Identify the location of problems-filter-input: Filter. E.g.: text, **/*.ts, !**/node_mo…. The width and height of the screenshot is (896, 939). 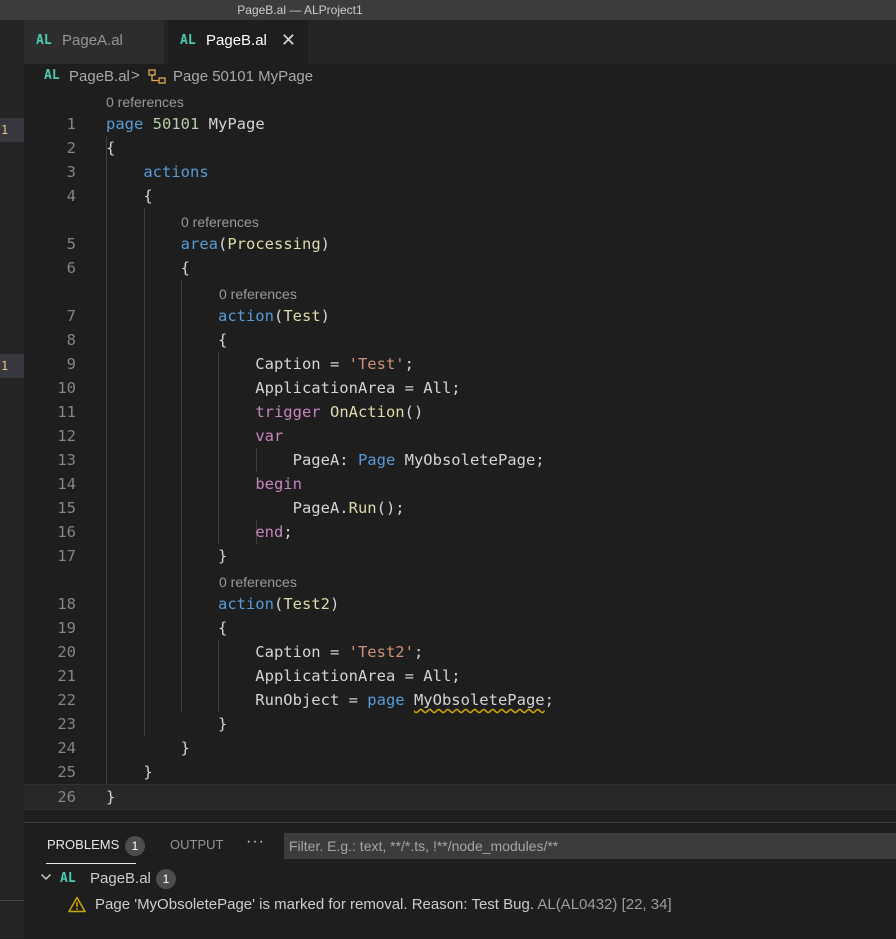
(590, 846).